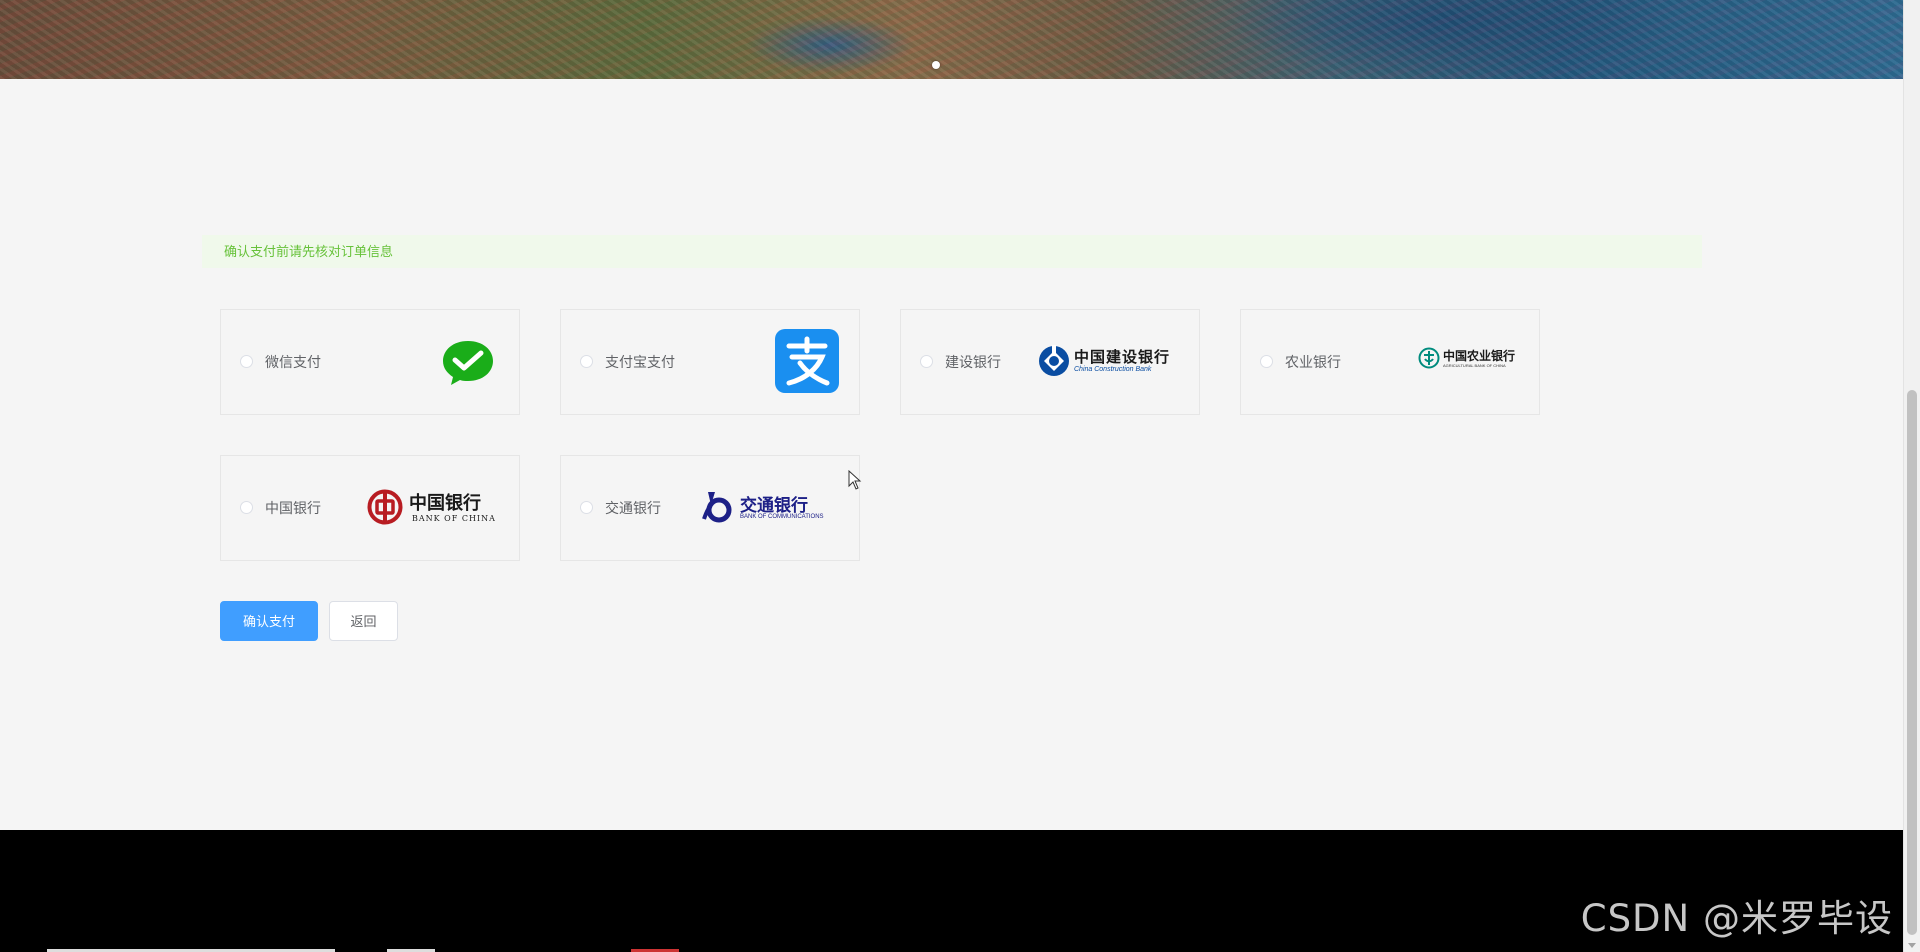  I want to click on ccb-logo-subtext: China Construction Bank, so click(1113, 369).